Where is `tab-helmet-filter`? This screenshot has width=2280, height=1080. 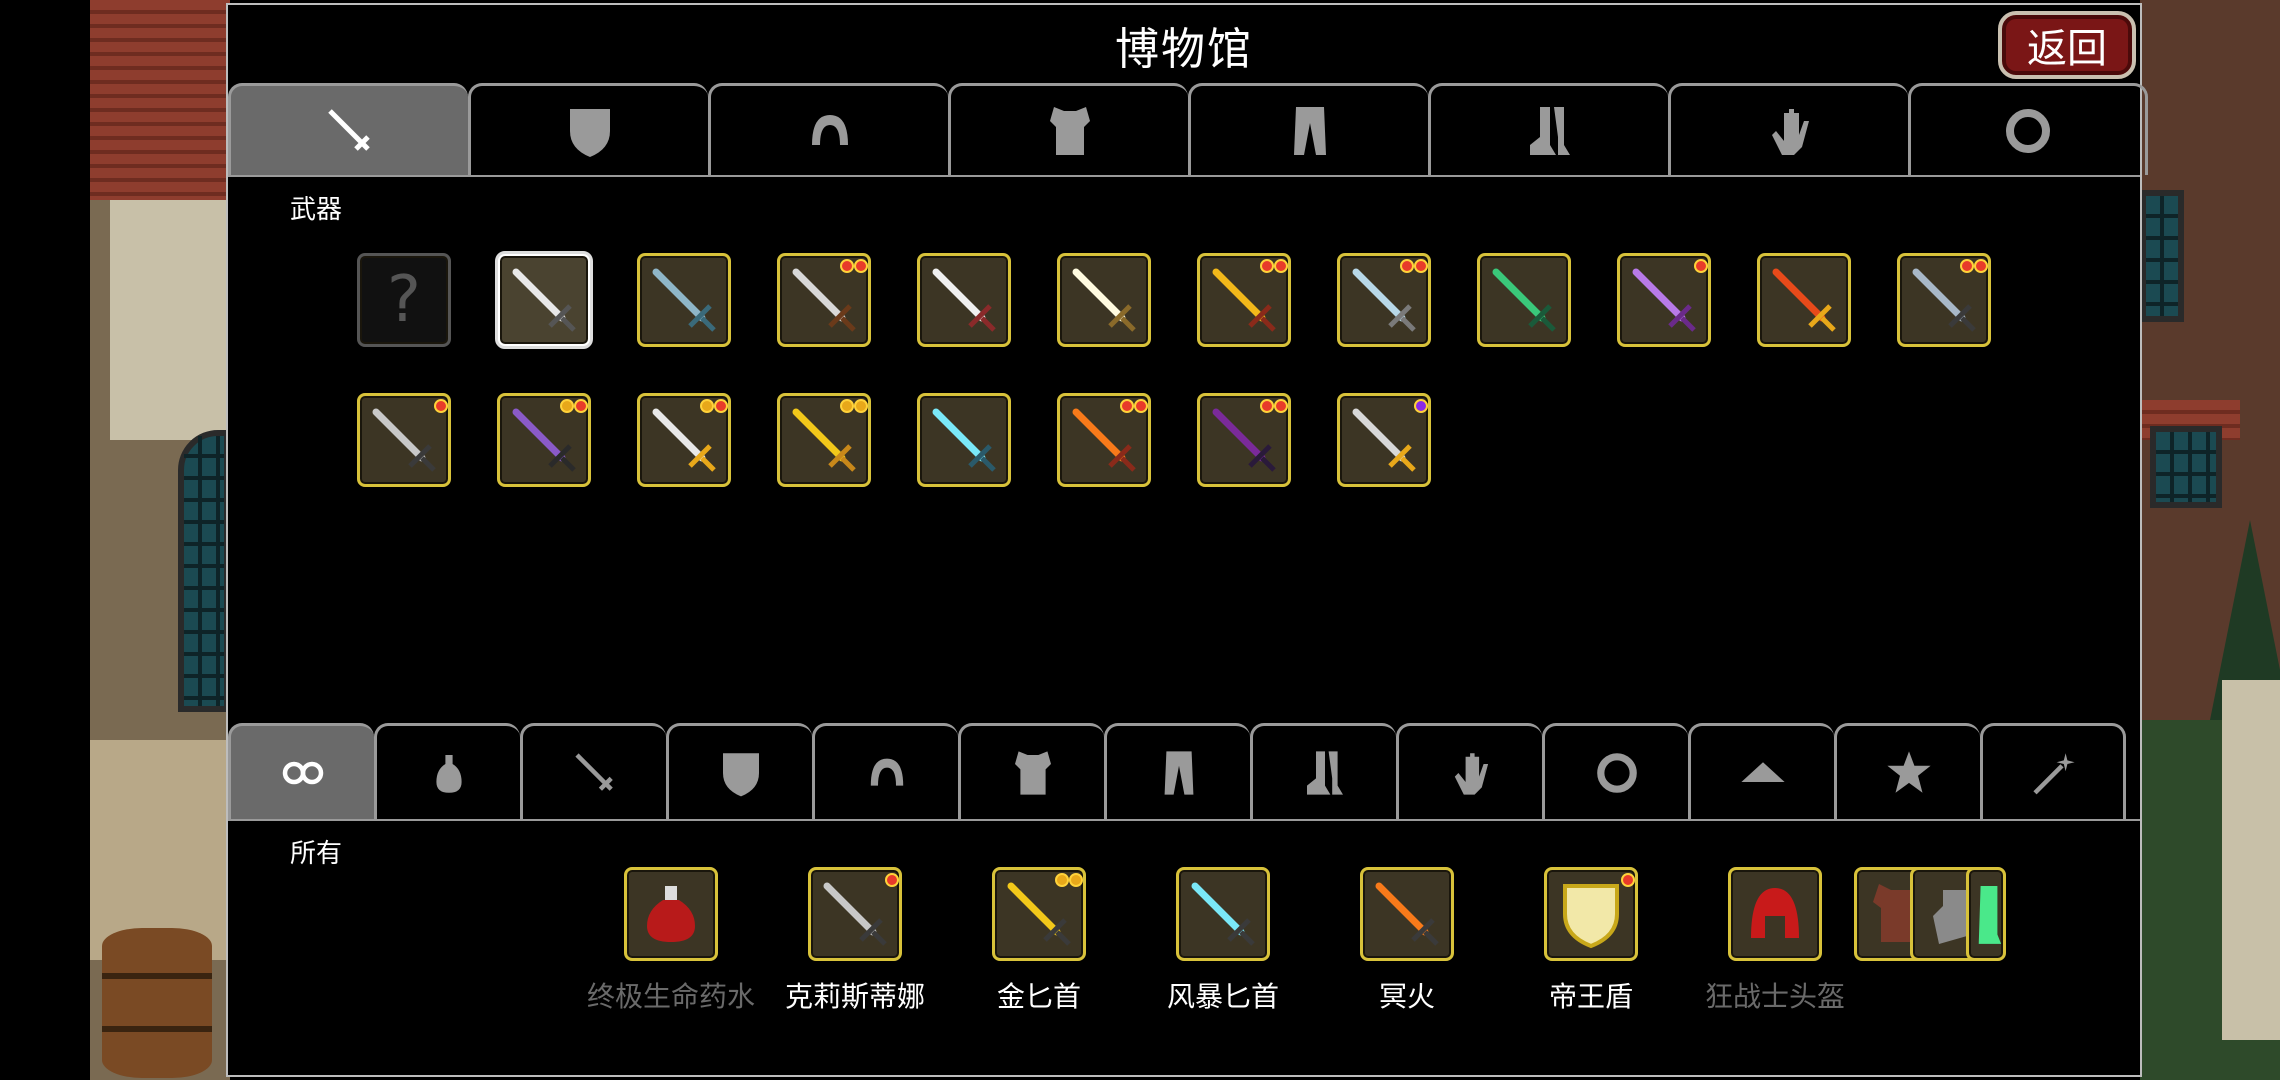 tab-helmet-filter is located at coordinates (885, 771).